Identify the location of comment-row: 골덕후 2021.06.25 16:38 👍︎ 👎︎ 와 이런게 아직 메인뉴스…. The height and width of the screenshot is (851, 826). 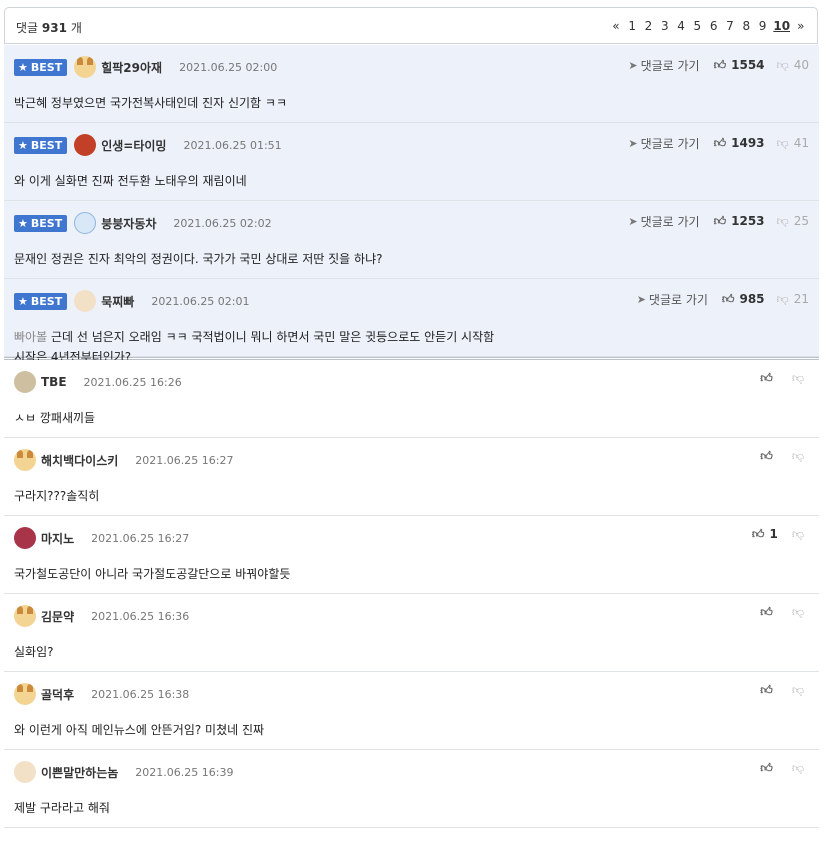
(411, 711).